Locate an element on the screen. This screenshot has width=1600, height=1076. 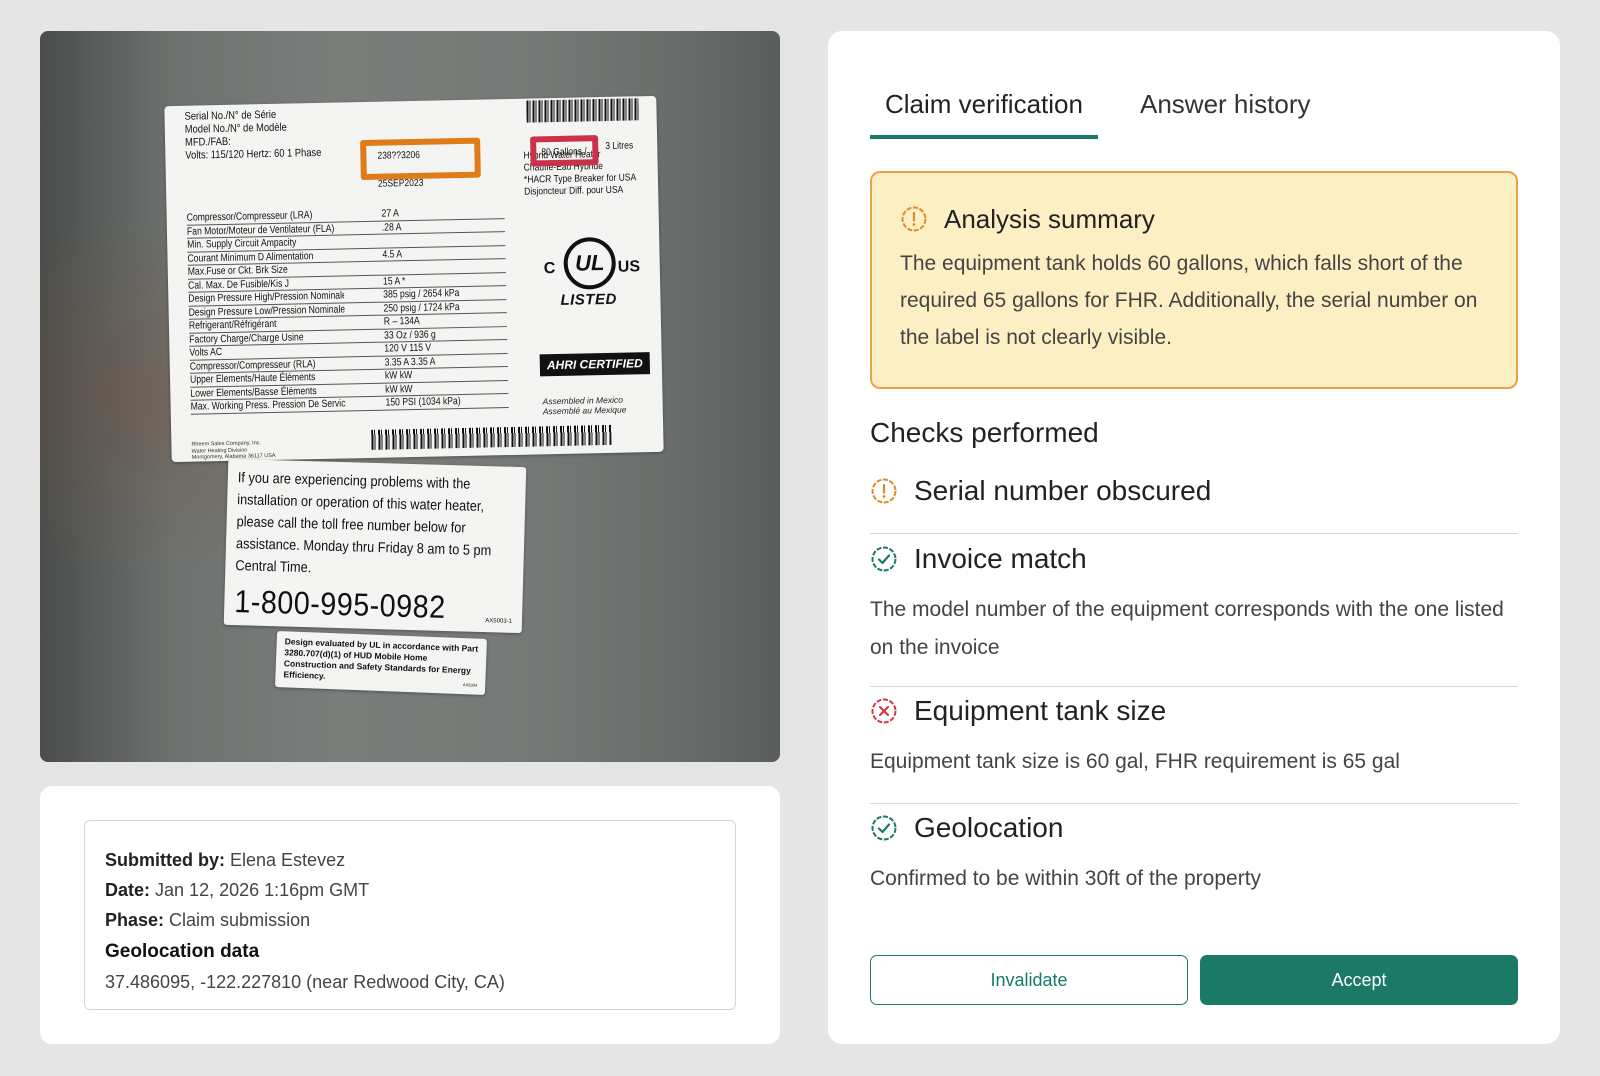
date-row: Date: Jan 12, 2026 1:16pm GMT is located at coordinates (237, 890).